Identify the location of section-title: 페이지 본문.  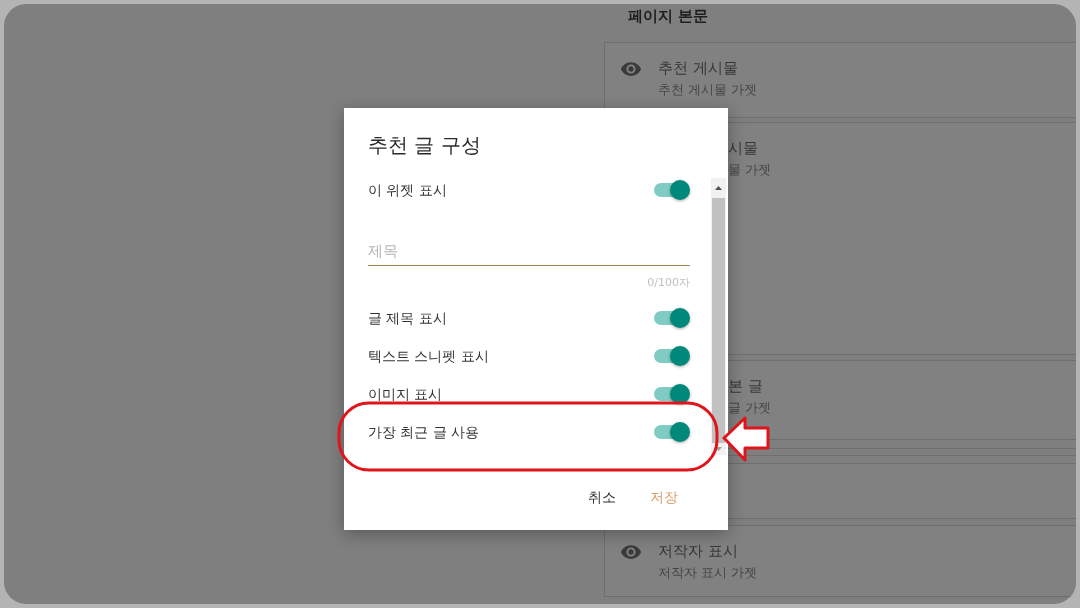
(668, 16).